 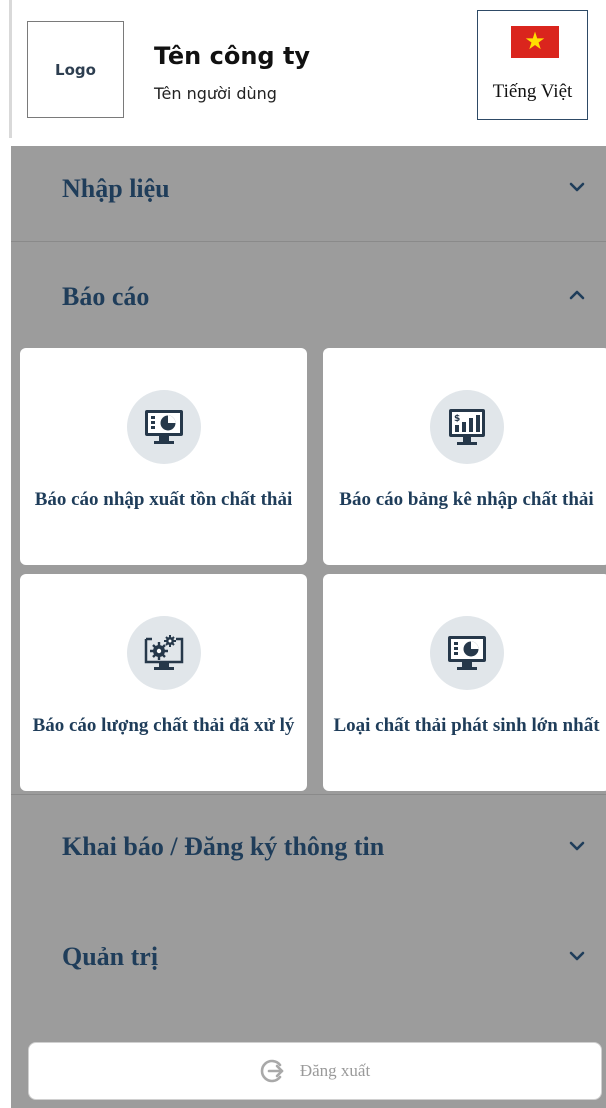 I want to click on report-card: Báo cáo lượng chất thải đã xử lý, so click(x=163, y=682).